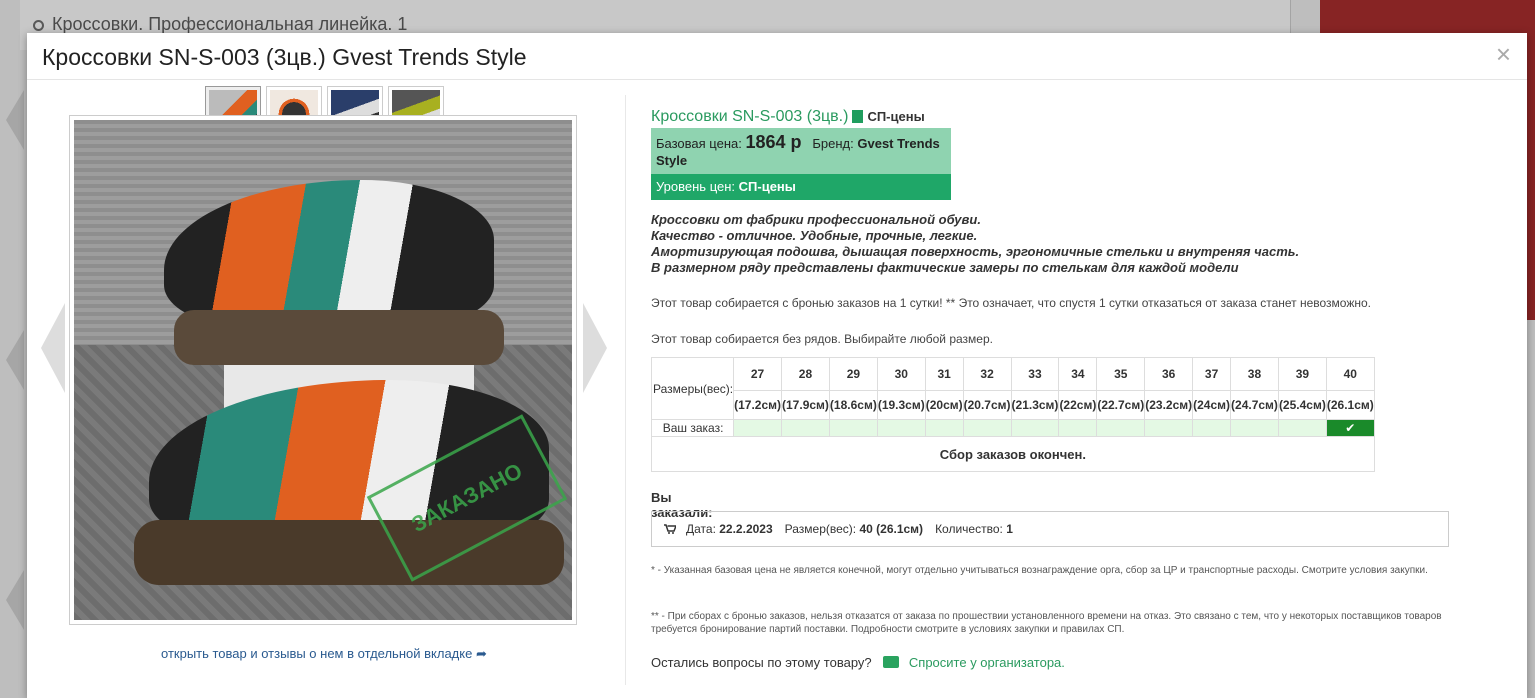 Image resolution: width=1535 pixels, height=698 pixels. Describe the element at coordinates (670, 529) in the screenshot. I see `cart-icon` at that location.